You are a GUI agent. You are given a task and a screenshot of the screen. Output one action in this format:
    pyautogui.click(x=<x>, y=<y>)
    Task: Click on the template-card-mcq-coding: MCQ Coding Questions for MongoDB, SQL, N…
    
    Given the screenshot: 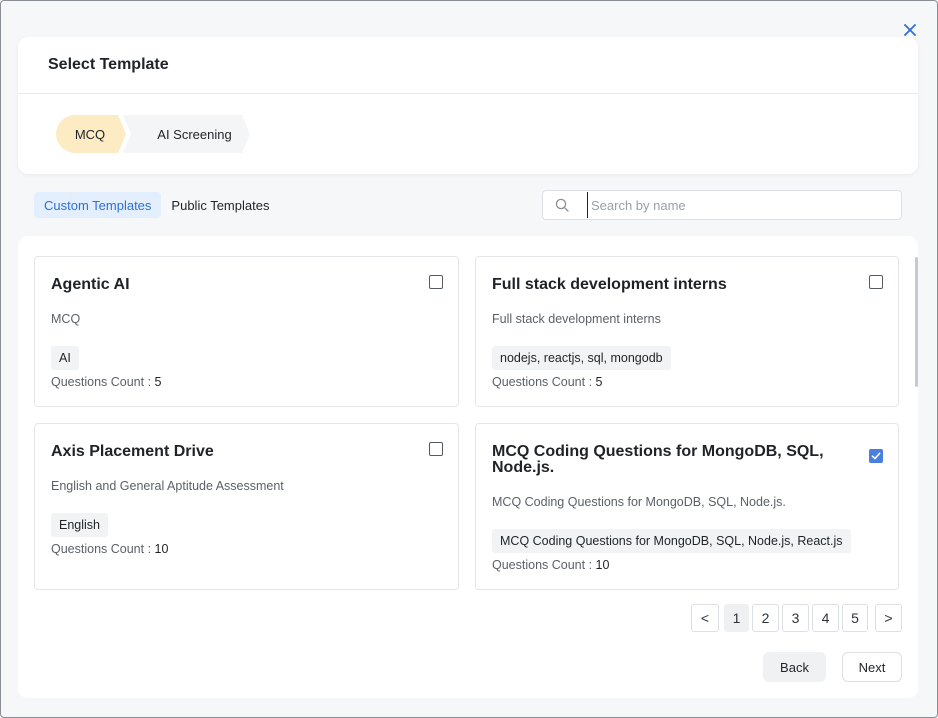 What is the action you would take?
    pyautogui.click(x=687, y=506)
    